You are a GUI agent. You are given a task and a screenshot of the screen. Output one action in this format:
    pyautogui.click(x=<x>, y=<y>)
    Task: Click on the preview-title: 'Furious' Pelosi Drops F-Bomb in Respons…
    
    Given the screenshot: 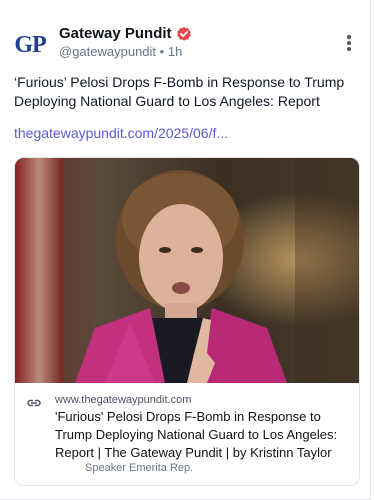 What is the action you would take?
    pyautogui.click(x=205, y=435)
    